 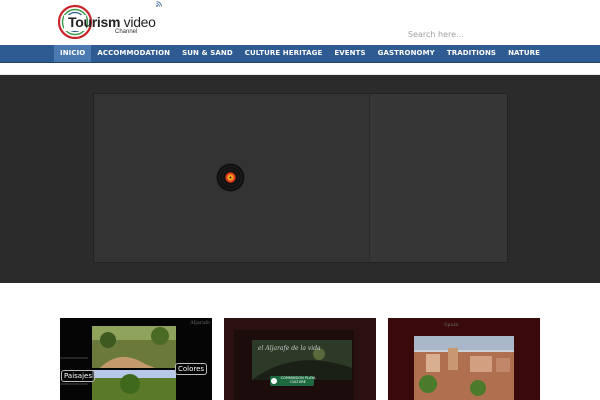 What do you see at coordinates (133, 53) in the screenshot?
I see `nav-item-accommodation: ACCOMMODATION` at bounding box center [133, 53].